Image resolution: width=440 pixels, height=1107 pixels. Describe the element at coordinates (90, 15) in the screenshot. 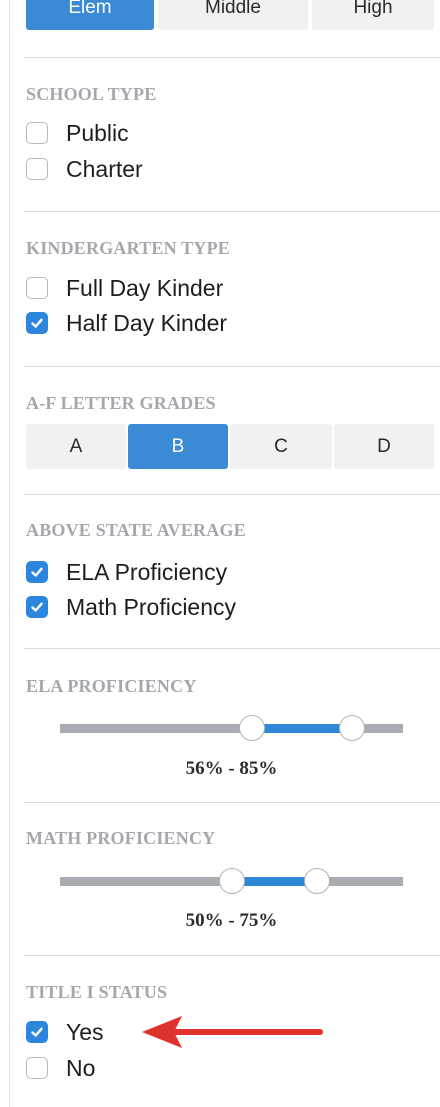

I see `level-elem-button: Elem` at that location.